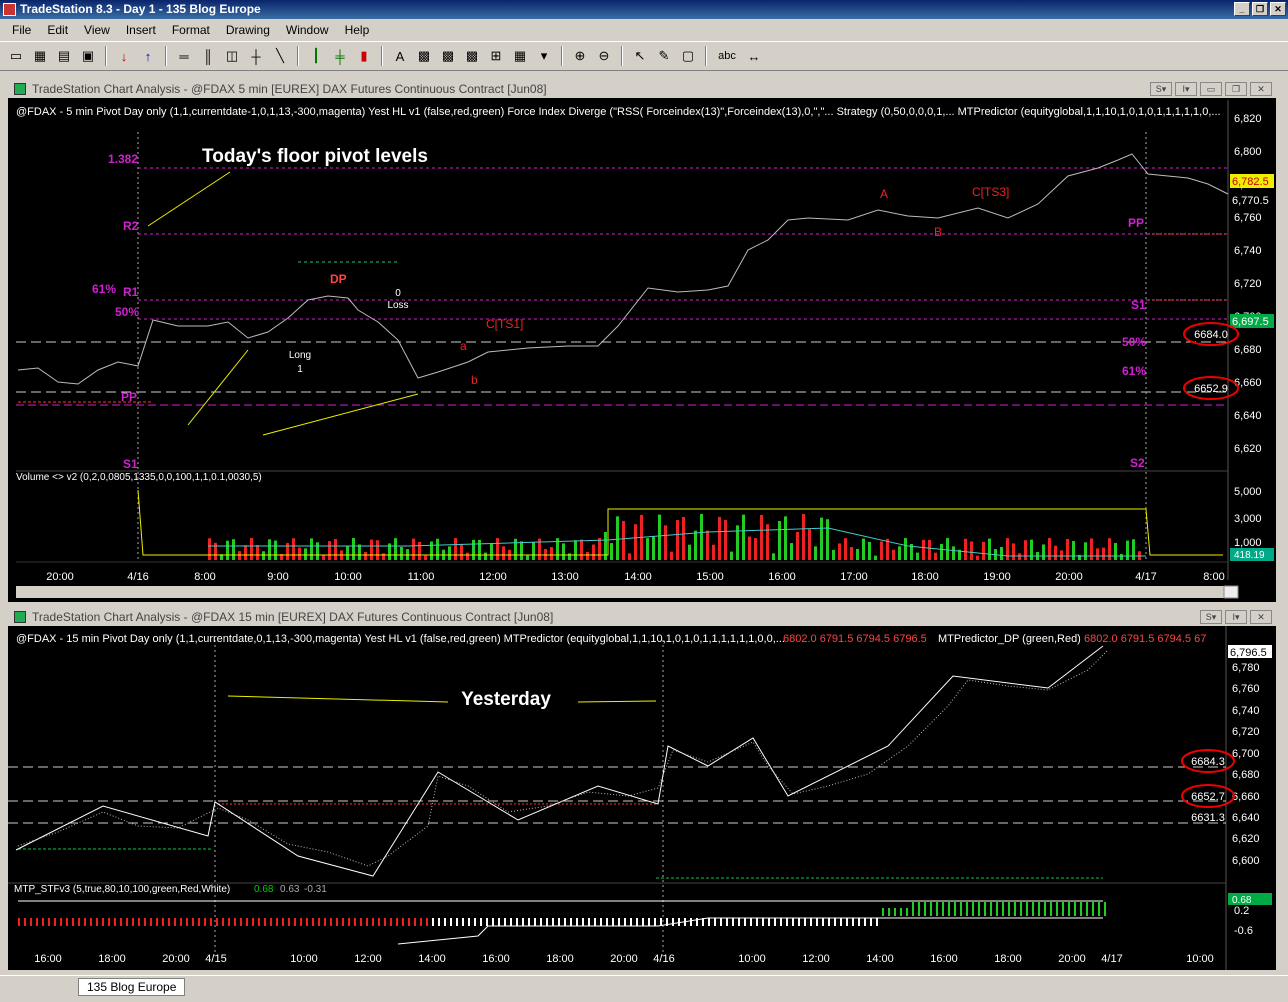 This screenshot has height=1002, width=1288. Describe the element at coordinates (1248, 119) in the screenshot. I see `price-tick: 6,820` at that location.